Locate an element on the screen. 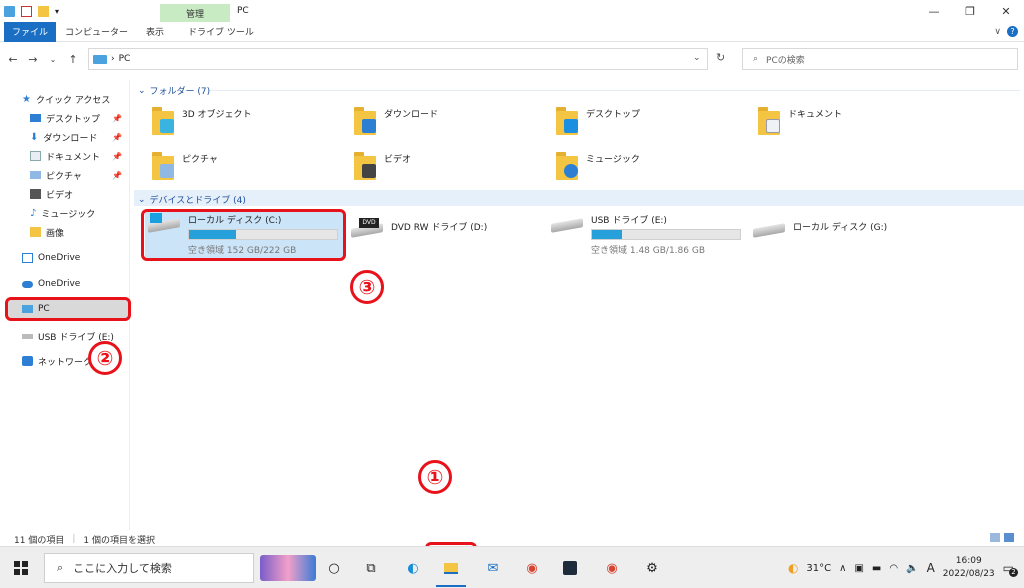 This screenshot has height=588, width=1024. breadcrumb-pc: PC is located at coordinates (125, 59).